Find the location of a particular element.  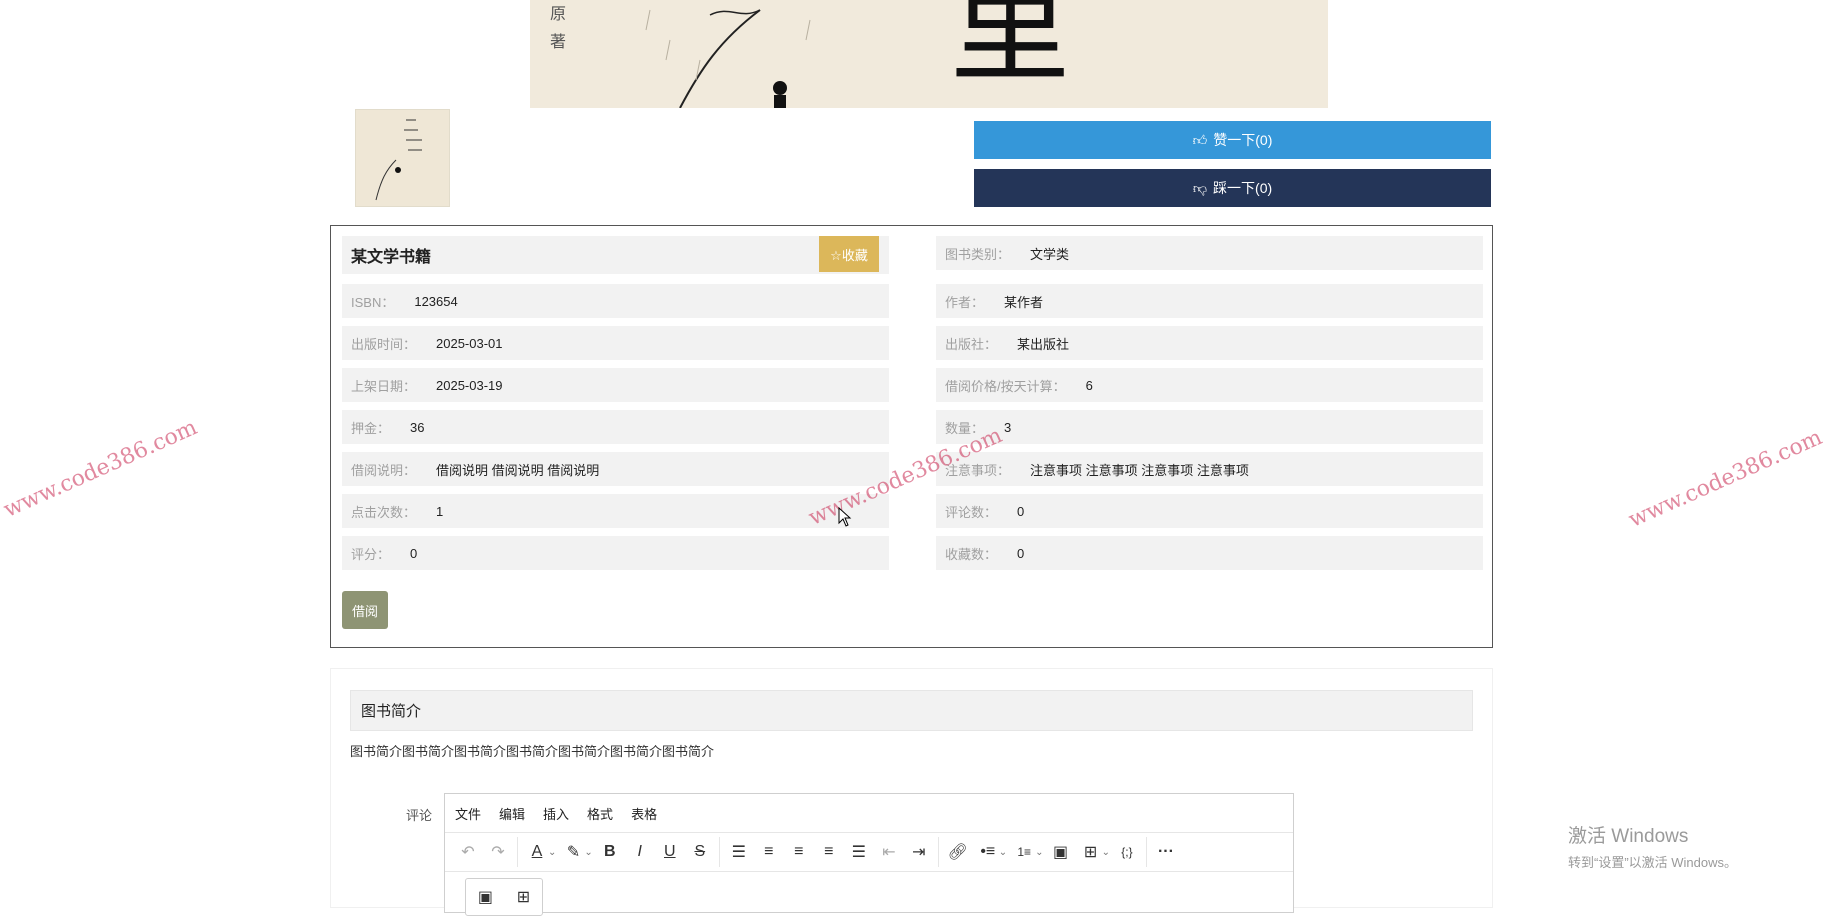

more-icon: ··· is located at coordinates (1166, 852).